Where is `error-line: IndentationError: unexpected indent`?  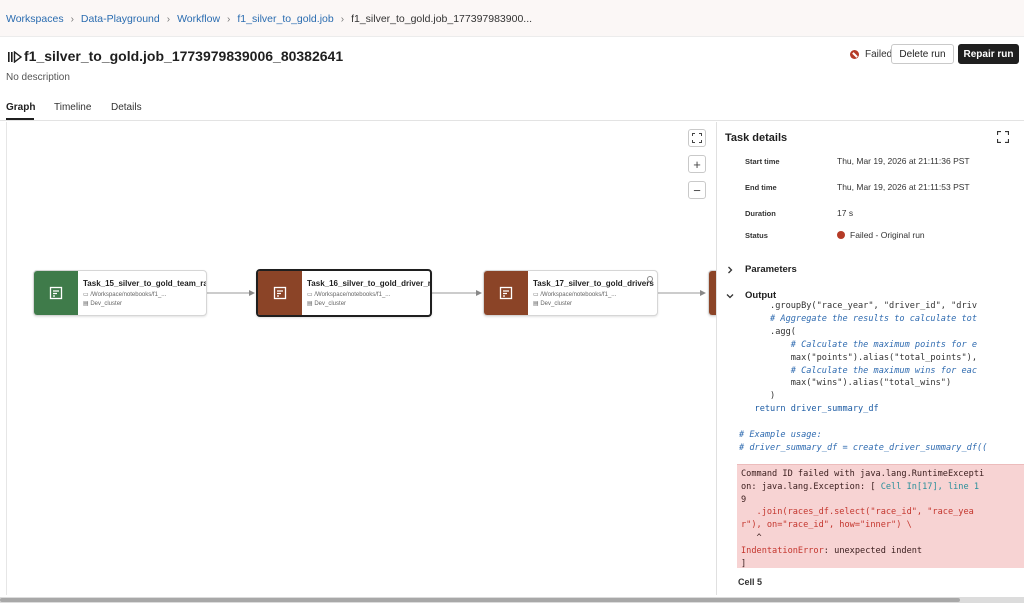 error-line: IndentationError: unexpected indent is located at coordinates (832, 550).